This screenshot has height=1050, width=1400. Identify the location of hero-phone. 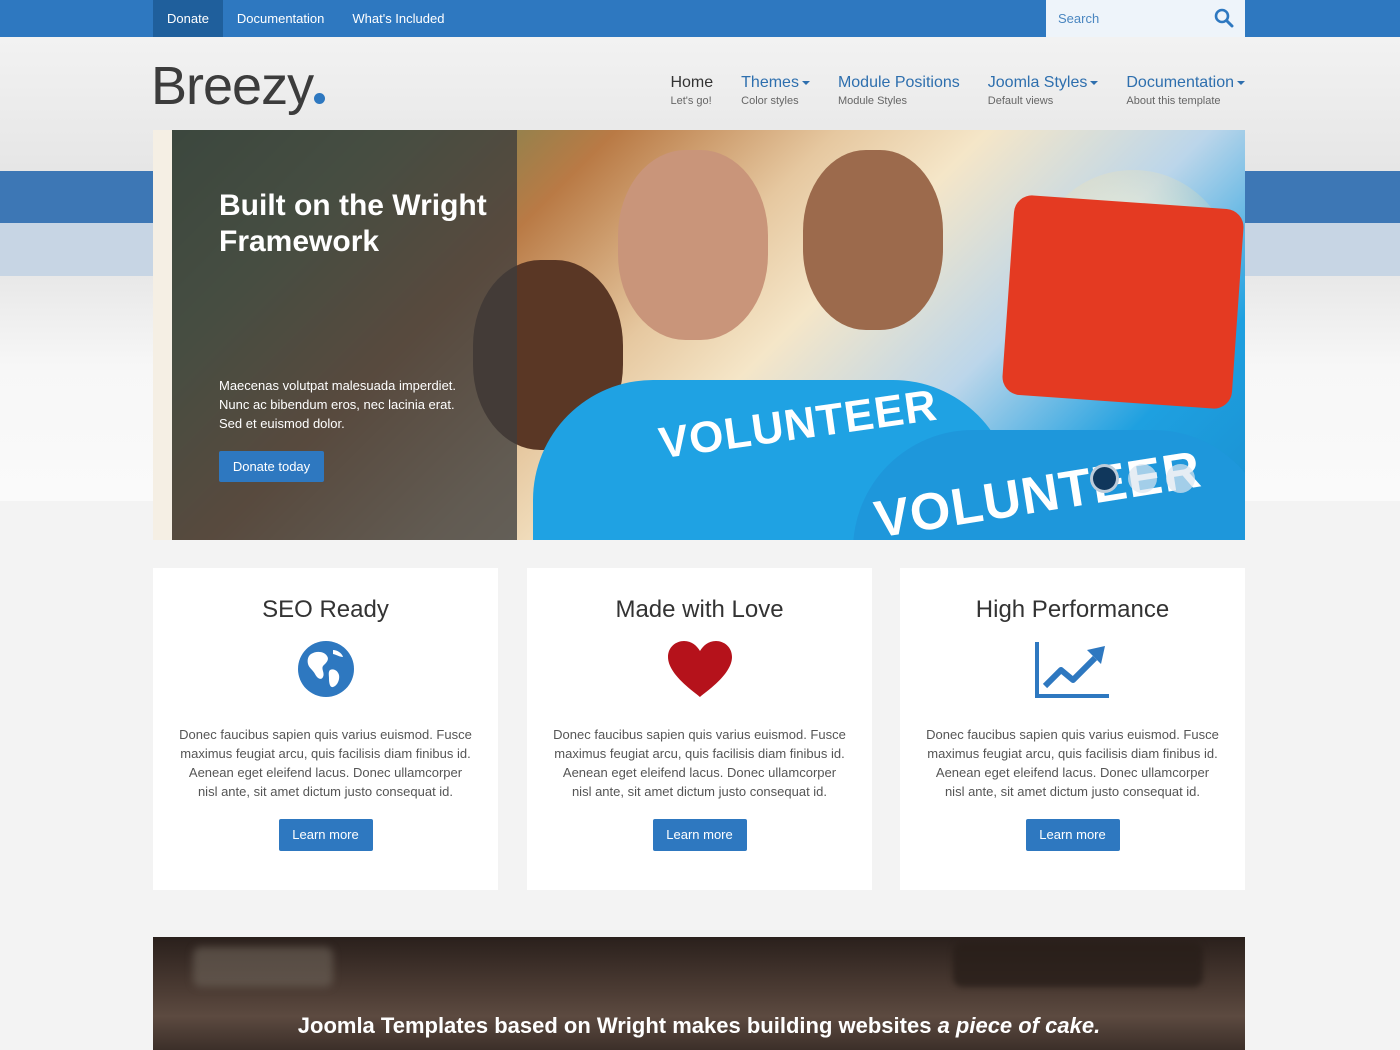
(1123, 302).